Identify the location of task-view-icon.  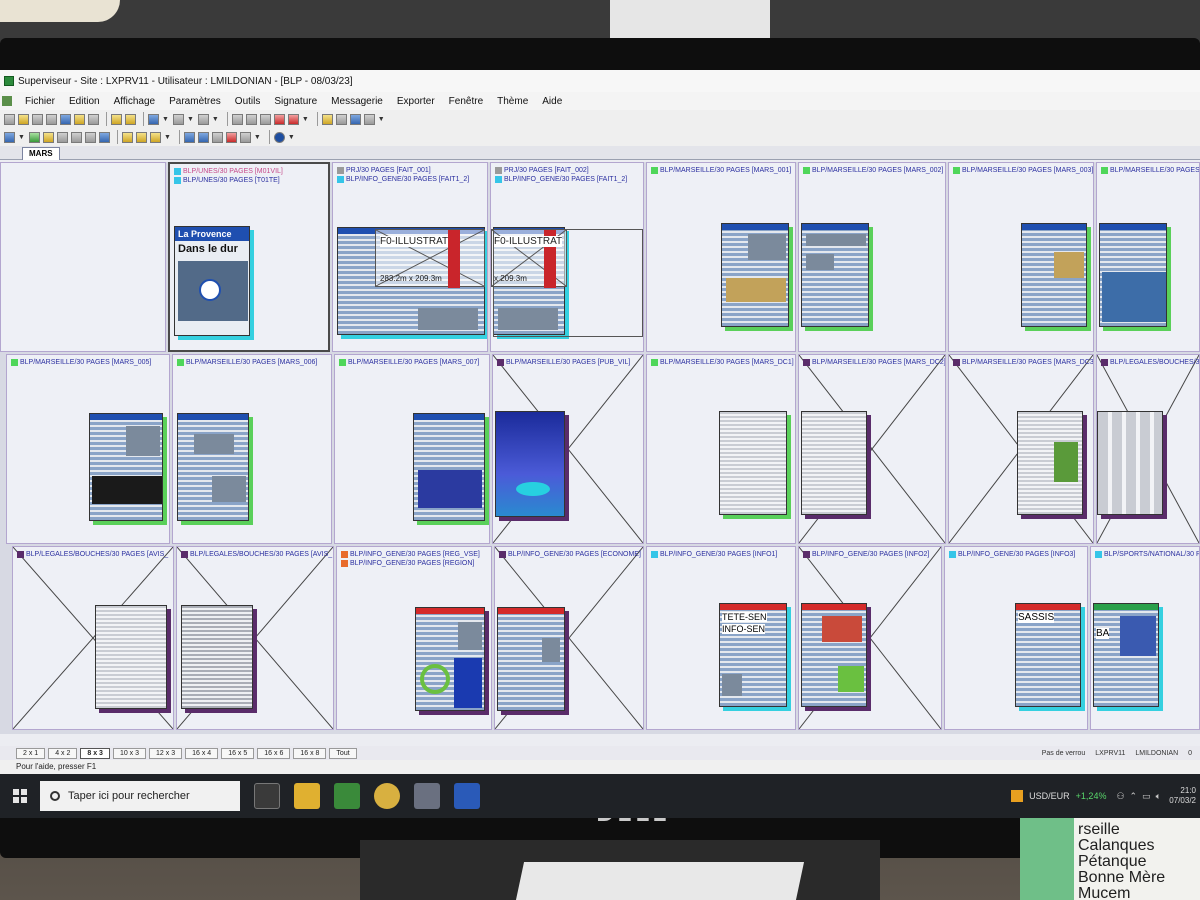
(267, 796).